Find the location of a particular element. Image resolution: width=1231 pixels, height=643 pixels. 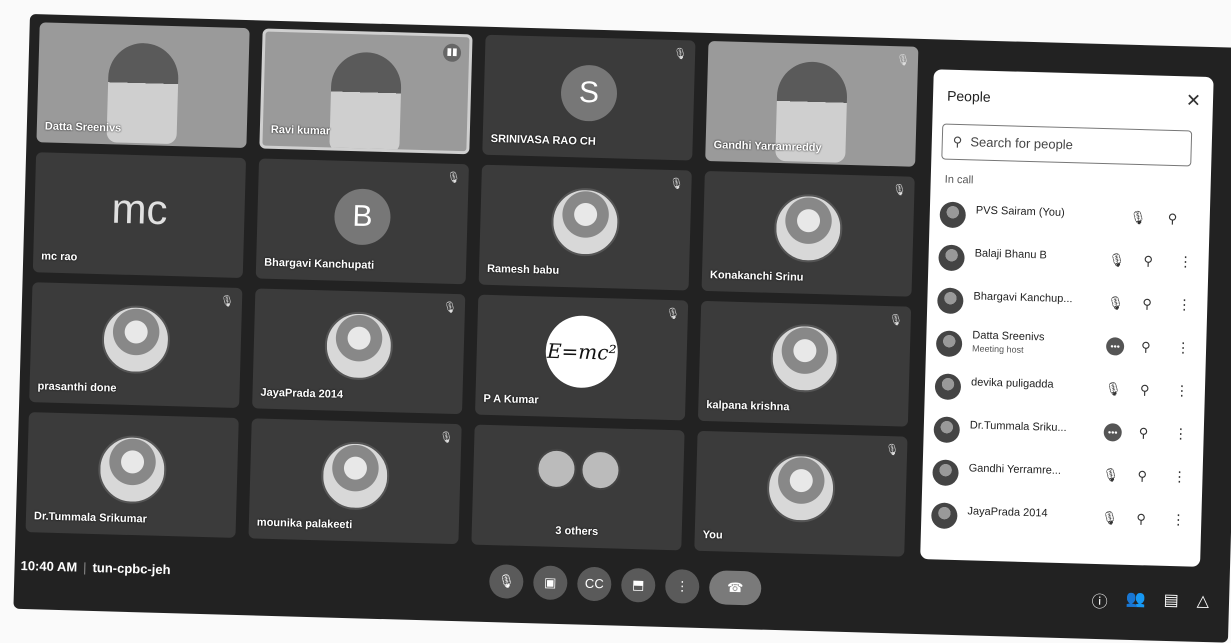

participant-tile: mc mc rao is located at coordinates (139, 215).